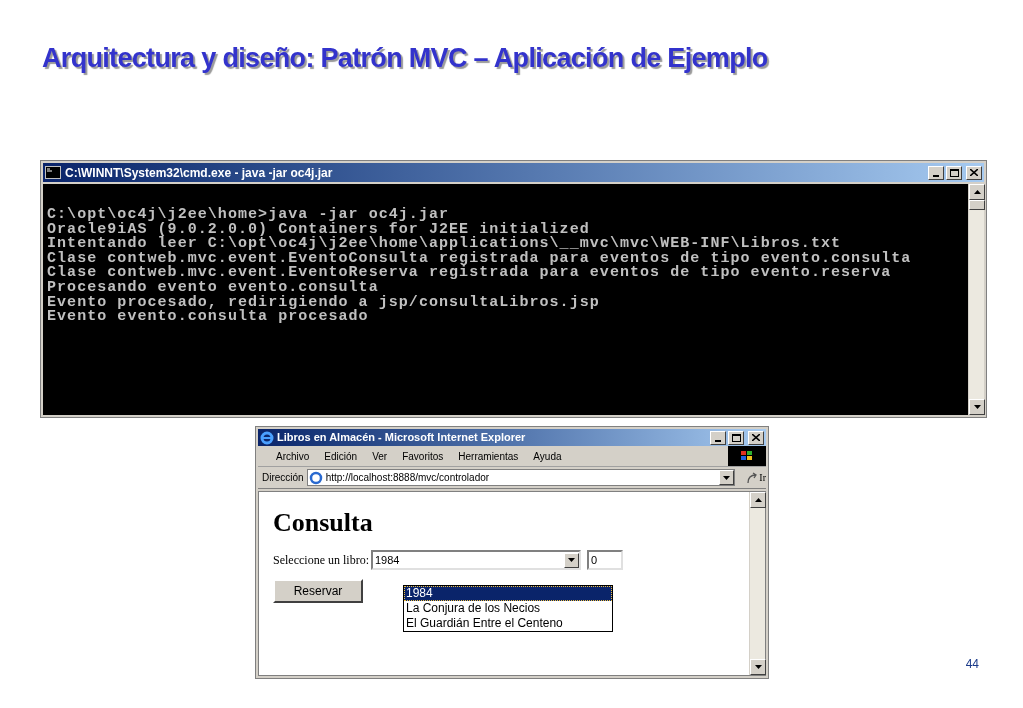 The height and width of the screenshot is (708, 1023). Describe the element at coordinates (321, 560) in the screenshot. I see `select-label: Seleccione un libro:` at that location.